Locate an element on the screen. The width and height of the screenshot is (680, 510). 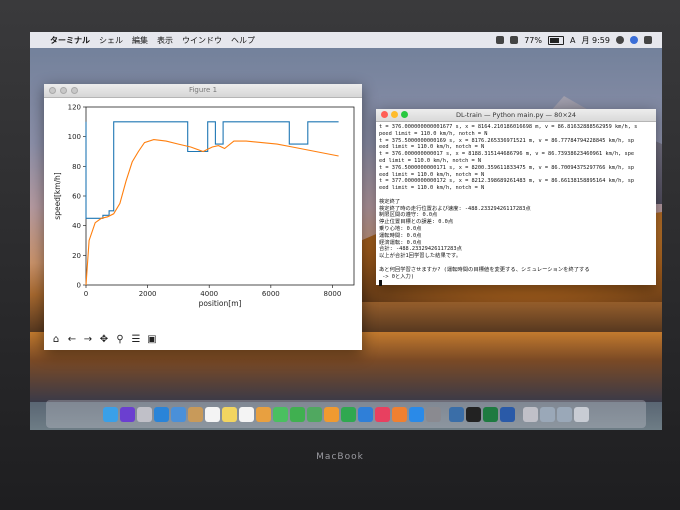
device-label: MacBook is located at coordinates (340, 457).